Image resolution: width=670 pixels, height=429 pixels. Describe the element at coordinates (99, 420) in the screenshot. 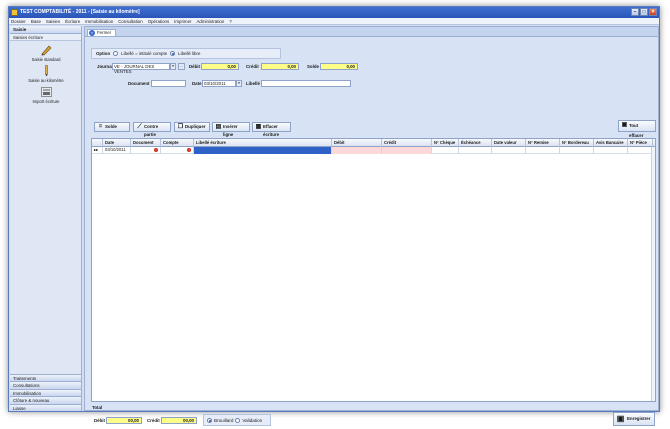

I see `footer-debit-label: Débit` at that location.